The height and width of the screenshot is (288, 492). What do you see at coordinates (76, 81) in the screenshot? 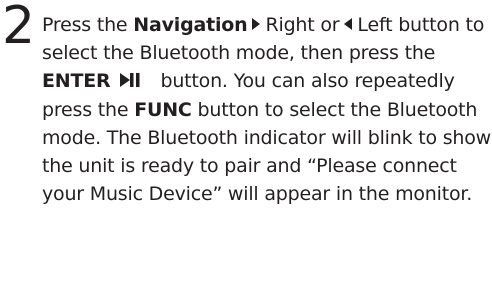
I see `enter-label: ENTER` at bounding box center [76, 81].